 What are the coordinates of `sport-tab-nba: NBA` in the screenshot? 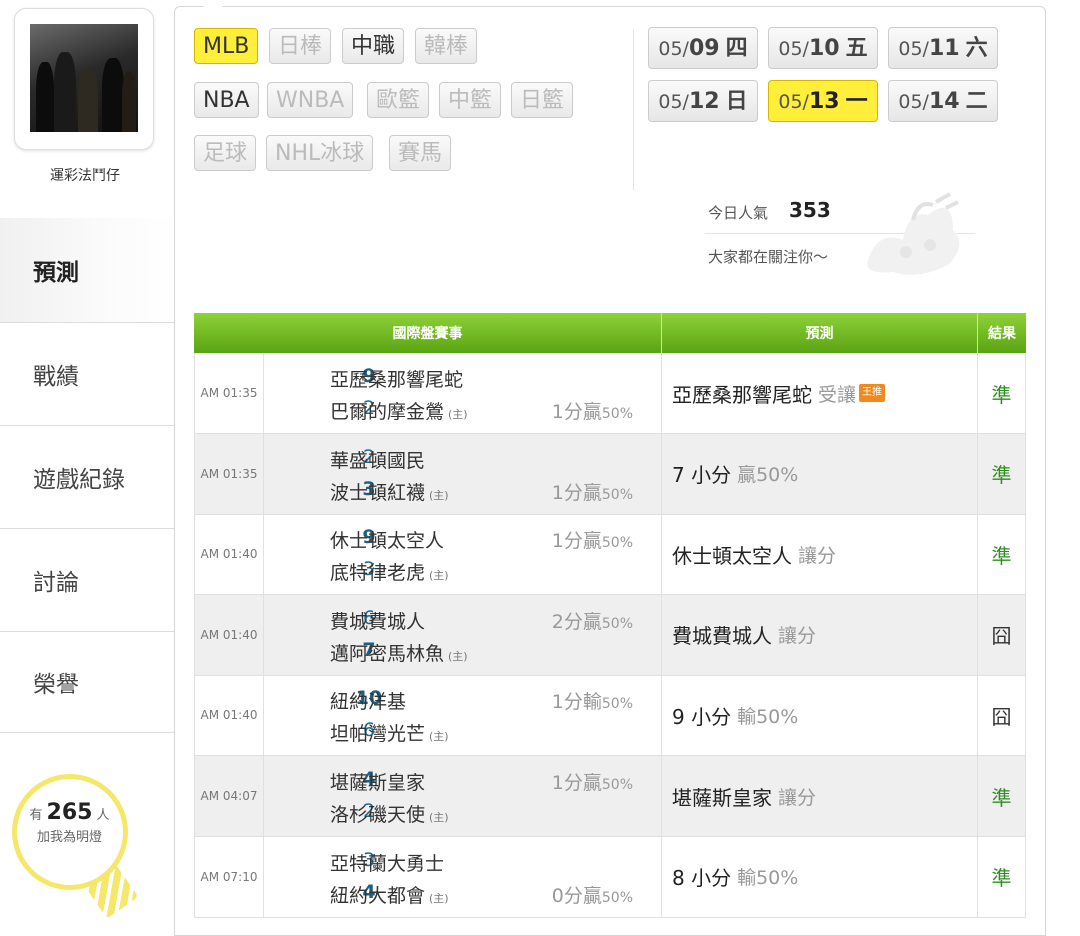 It's located at (226, 100).